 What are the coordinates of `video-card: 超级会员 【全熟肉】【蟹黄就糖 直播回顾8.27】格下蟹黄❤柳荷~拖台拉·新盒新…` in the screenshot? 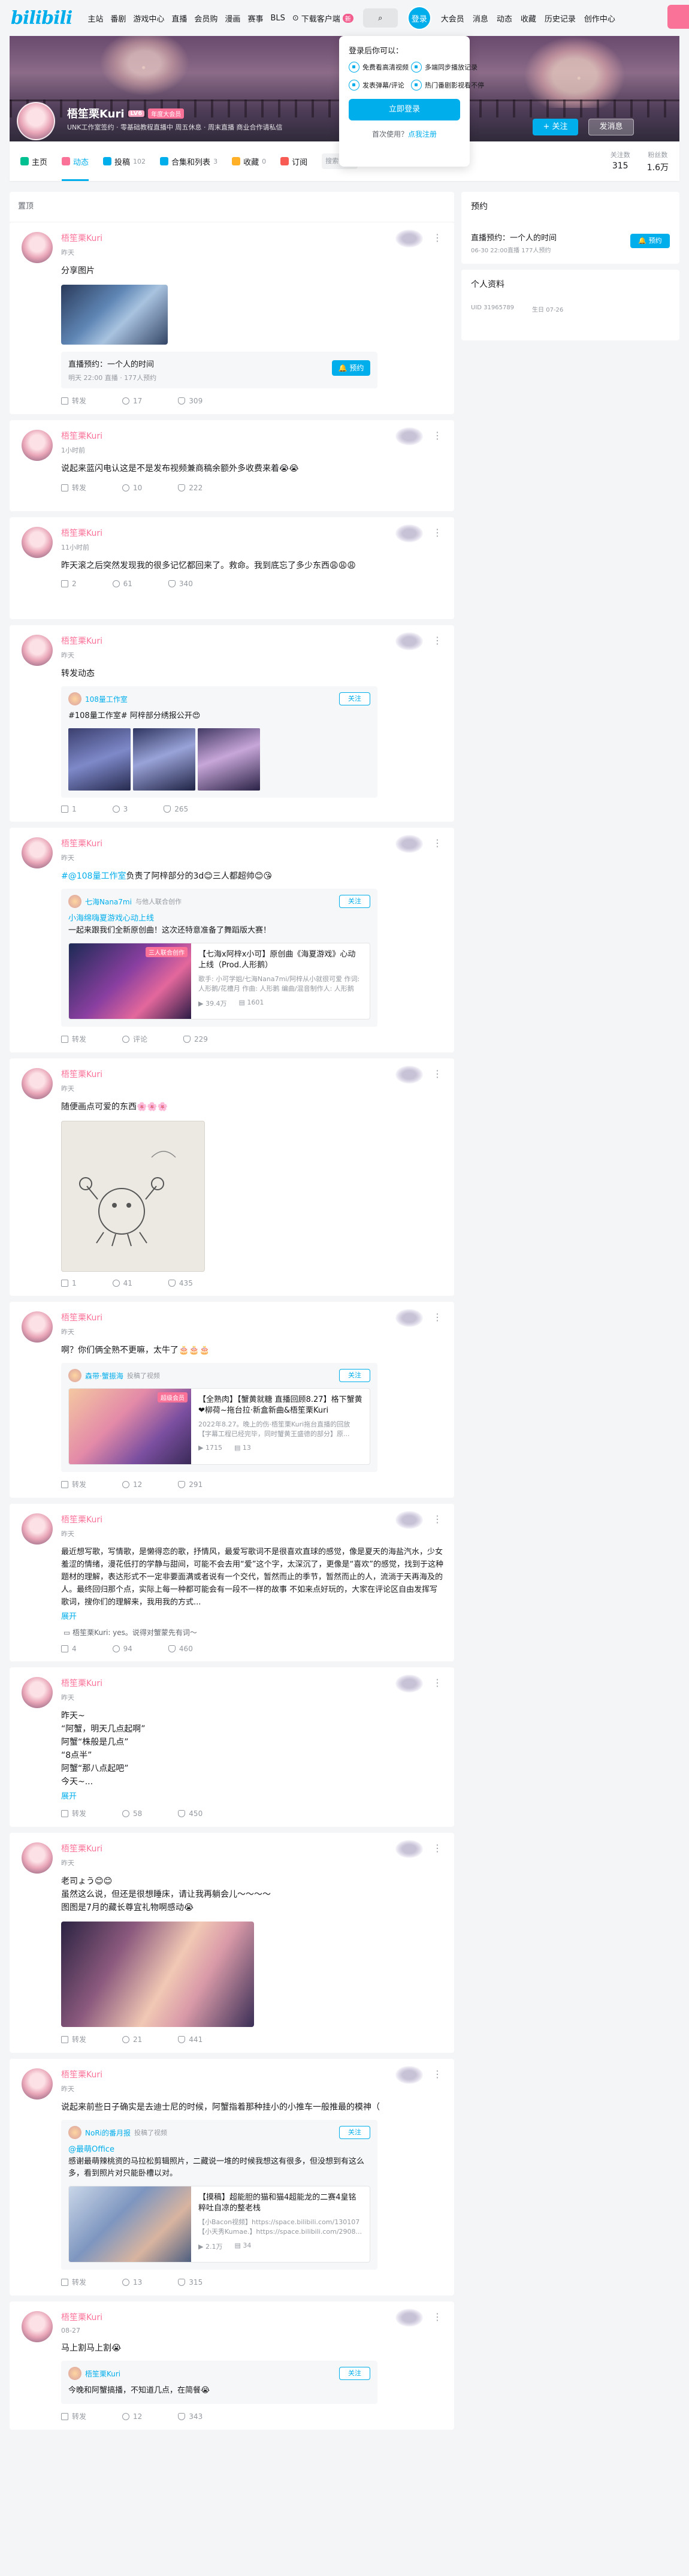 It's located at (219, 1426).